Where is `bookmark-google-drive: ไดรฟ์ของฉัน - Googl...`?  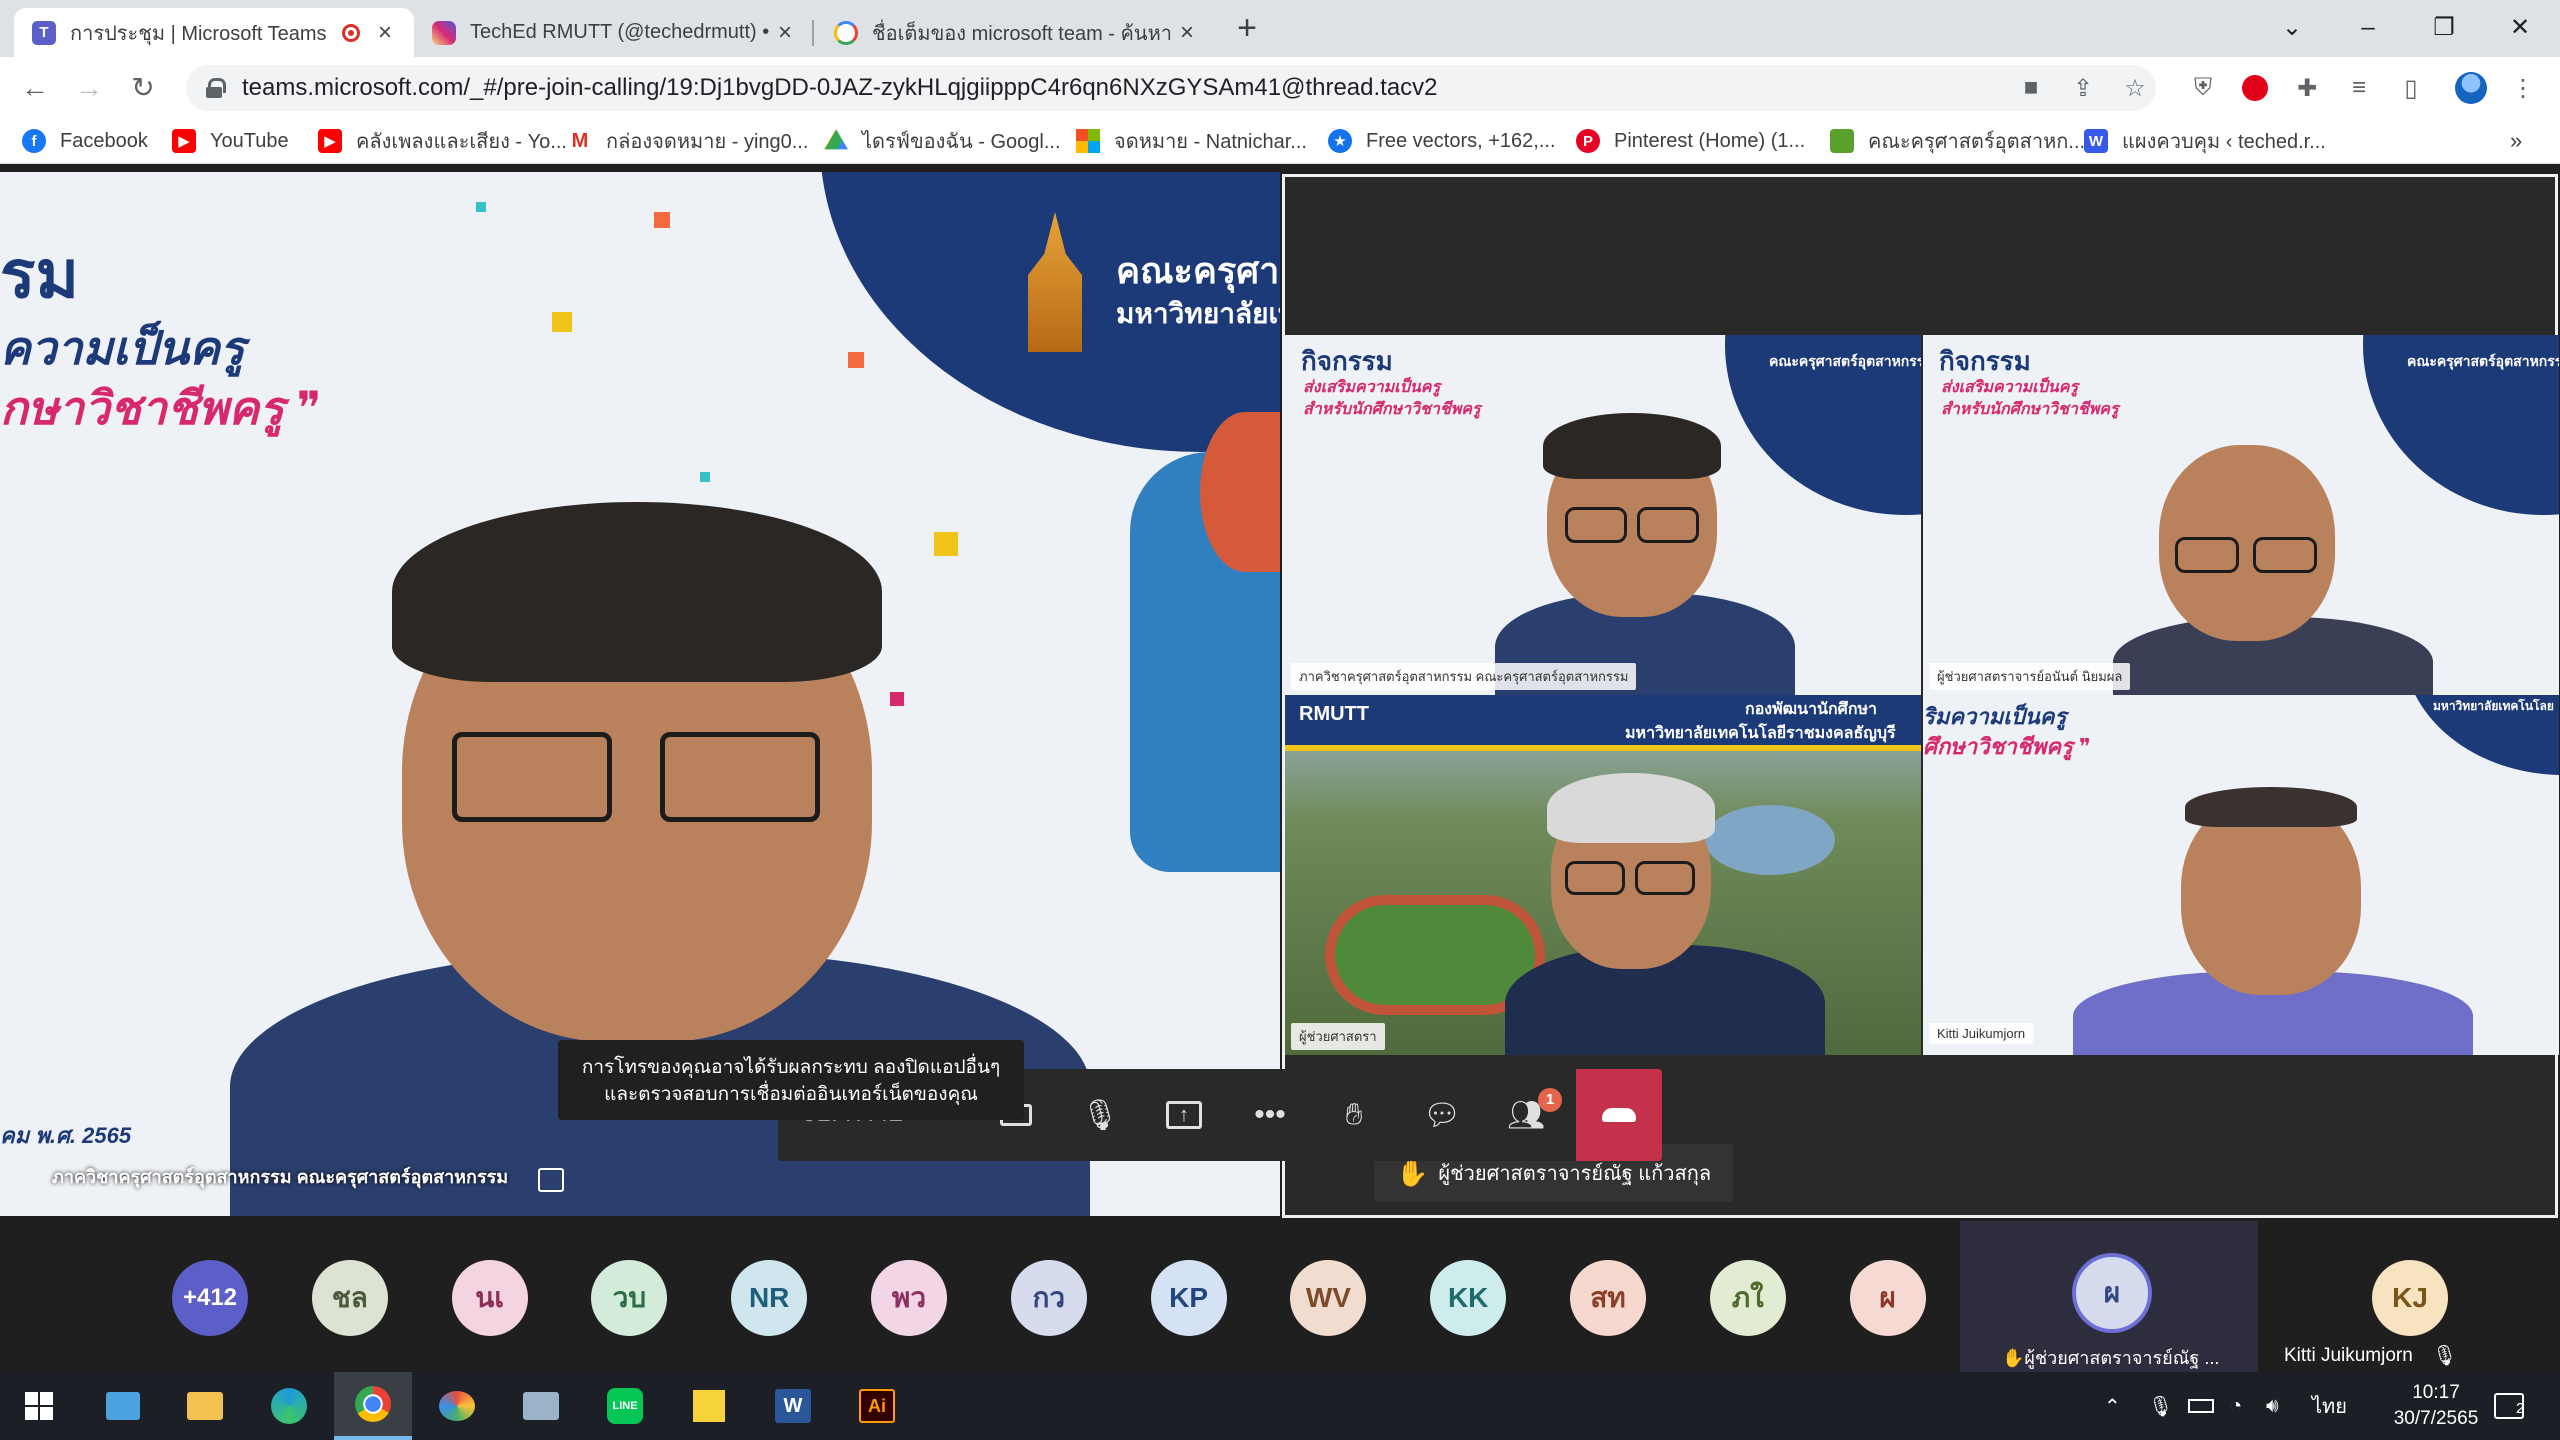
bookmark-google-drive: ไดรฟ์ของฉัน - Googl... is located at coordinates (942, 141).